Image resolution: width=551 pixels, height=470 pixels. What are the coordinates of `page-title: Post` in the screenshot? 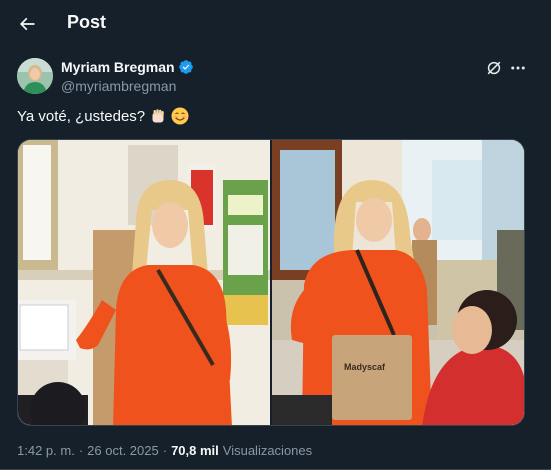 It's located at (87, 22).